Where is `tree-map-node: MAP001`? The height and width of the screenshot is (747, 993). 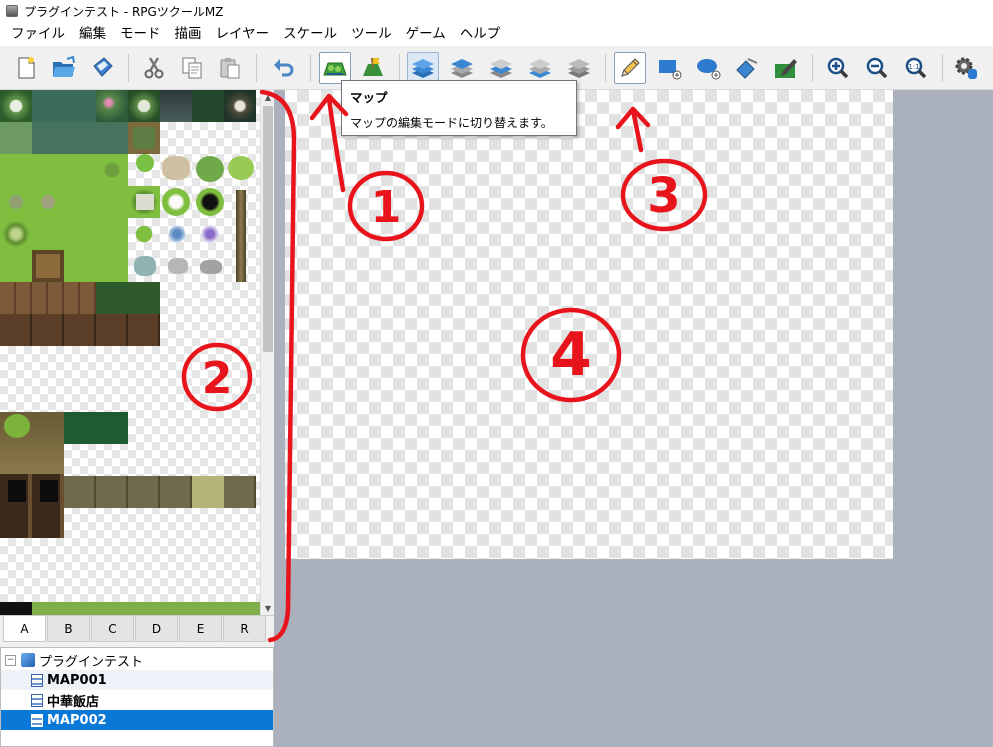 tree-map-node: MAP001 is located at coordinates (137, 680).